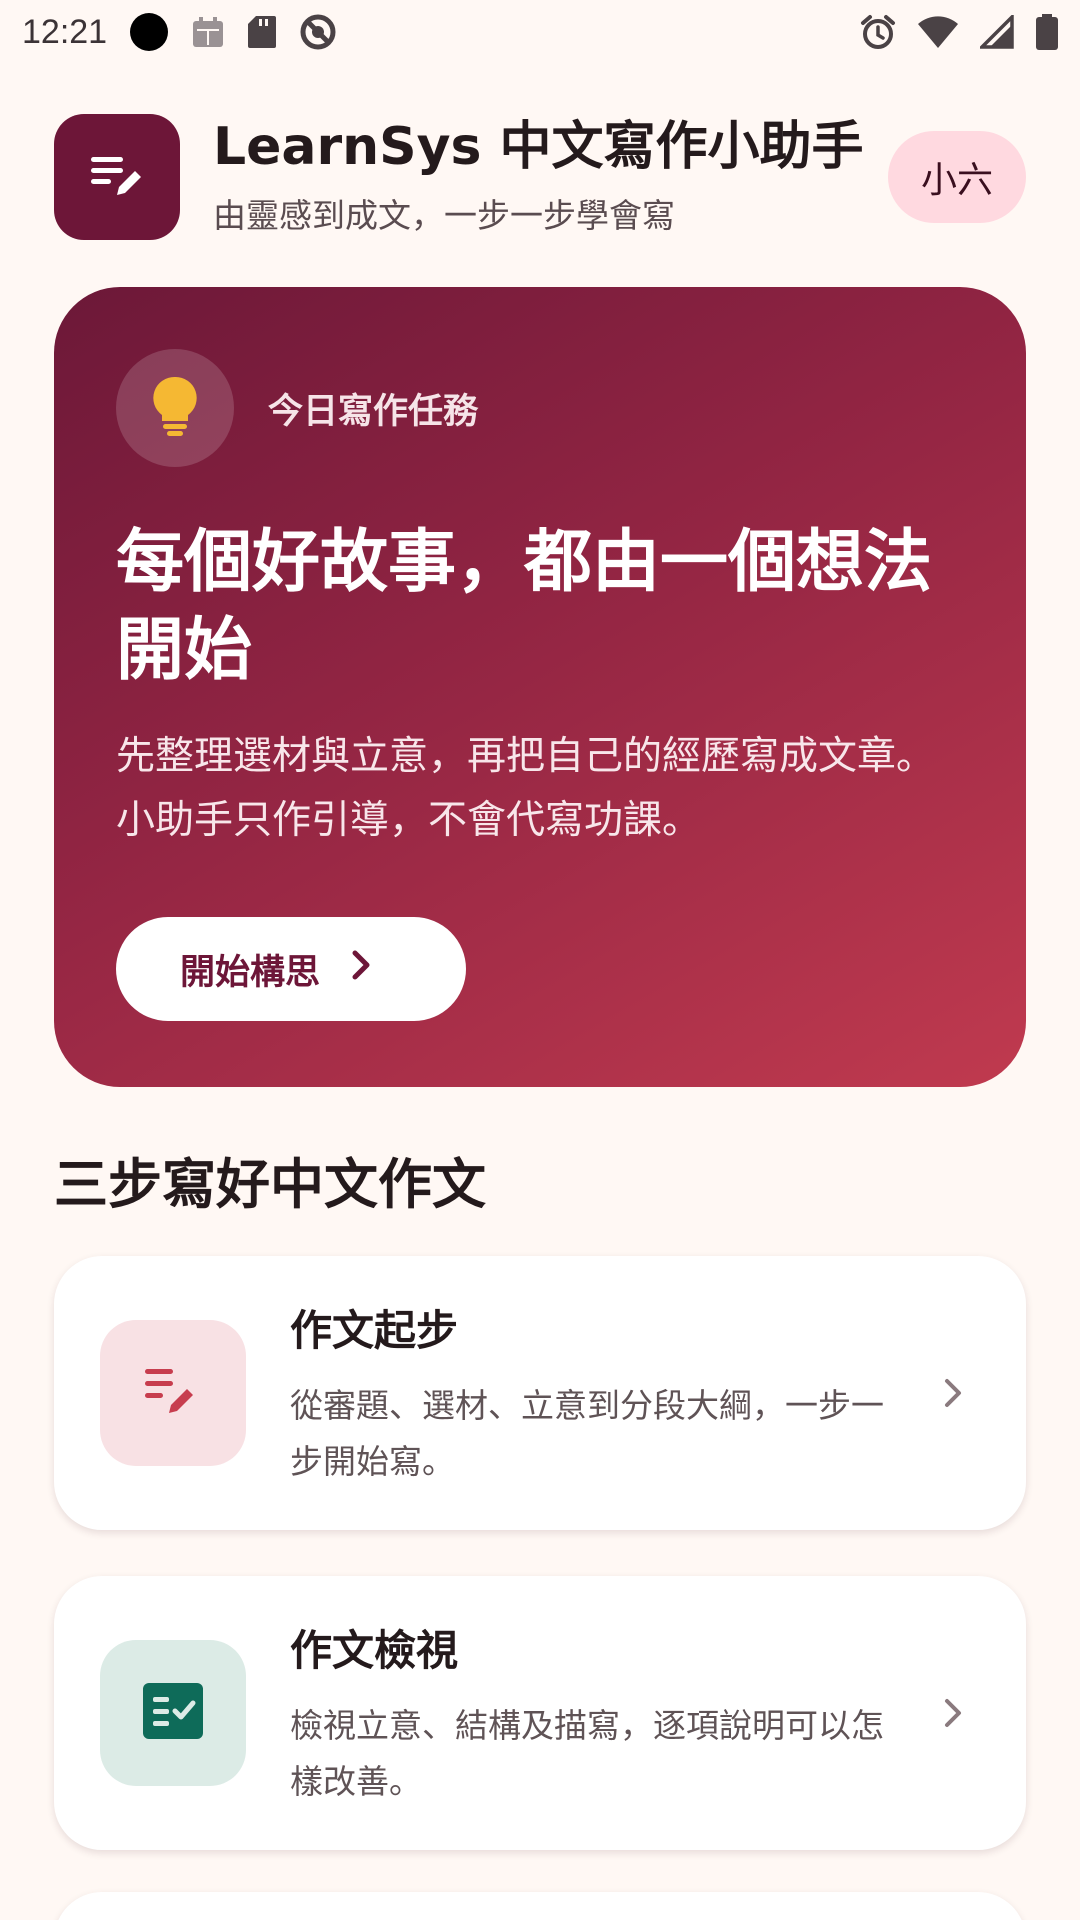 The height and width of the screenshot is (1920, 1080). Describe the element at coordinates (957, 177) in the screenshot. I see `user-chip: 小六` at that location.